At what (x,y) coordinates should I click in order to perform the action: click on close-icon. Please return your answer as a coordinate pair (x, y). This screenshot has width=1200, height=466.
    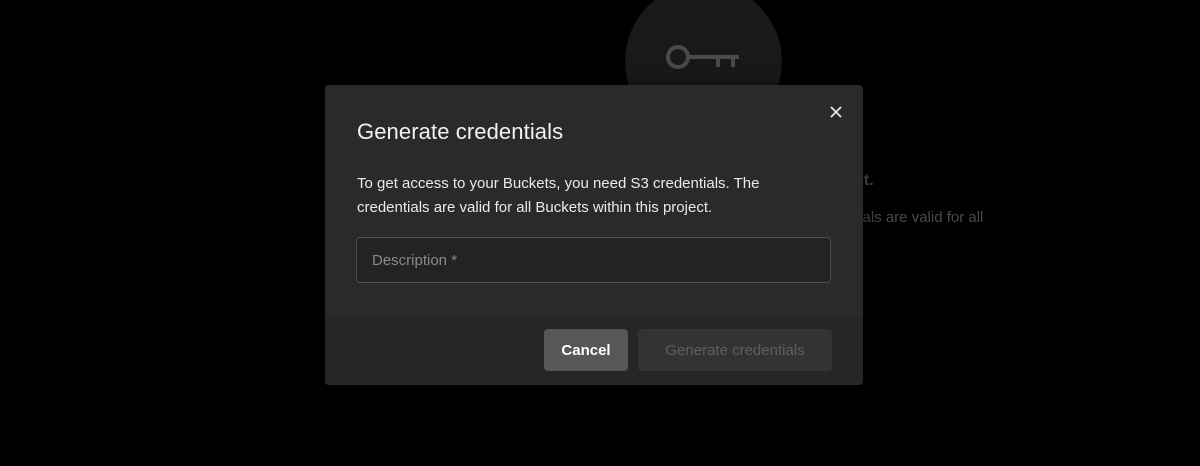
    Looking at the image, I should click on (836, 112).